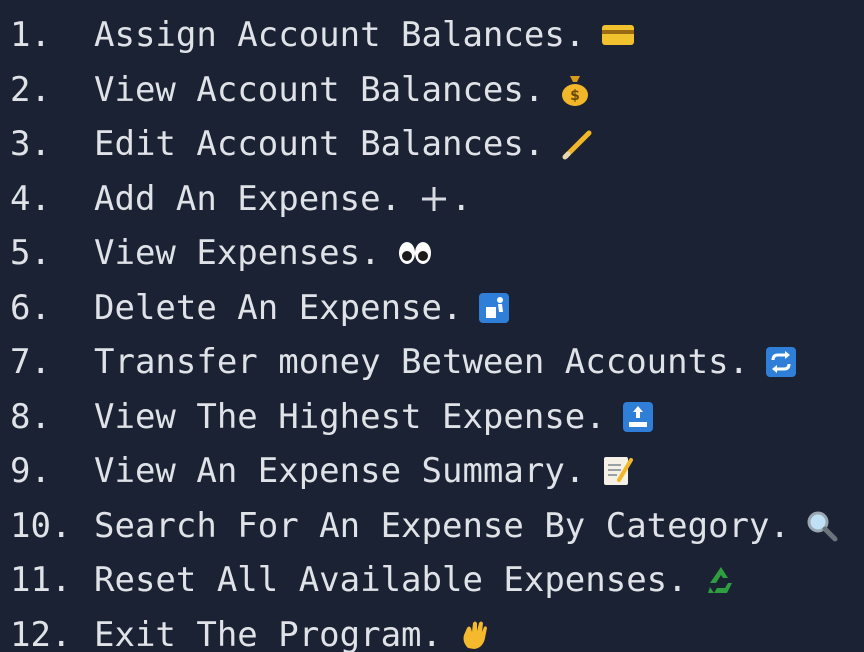  What do you see at coordinates (461, 198) in the screenshot?
I see `plus-suffix: .` at bounding box center [461, 198].